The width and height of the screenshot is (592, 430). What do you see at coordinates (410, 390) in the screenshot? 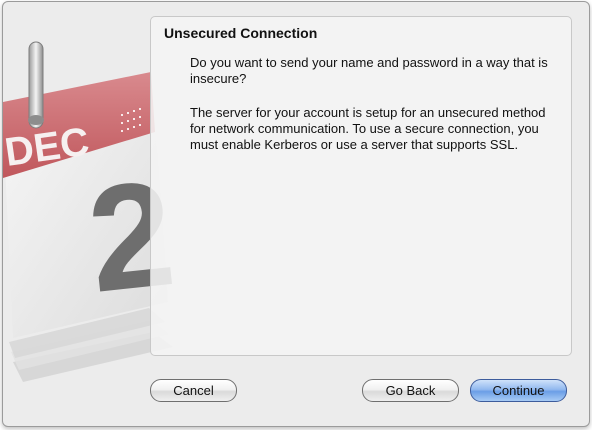
I see `go-back-button: Go Back` at bounding box center [410, 390].